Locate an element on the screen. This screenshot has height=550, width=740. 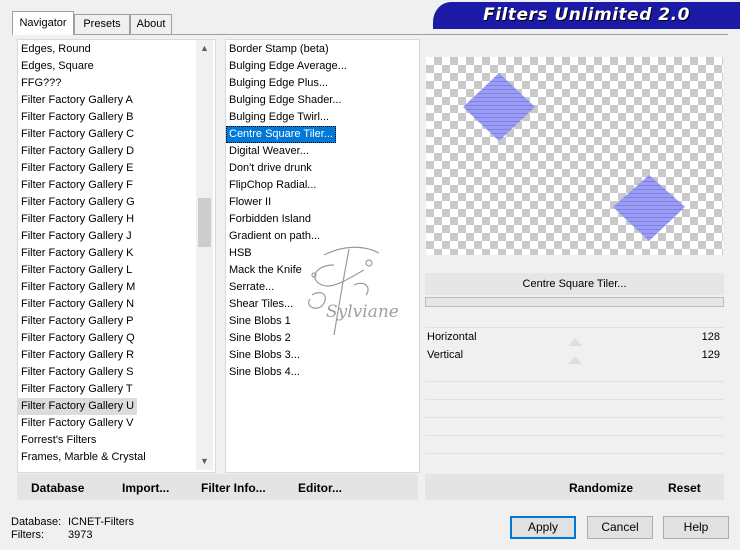
list-item: Mack the Knife is located at coordinates (265, 270).